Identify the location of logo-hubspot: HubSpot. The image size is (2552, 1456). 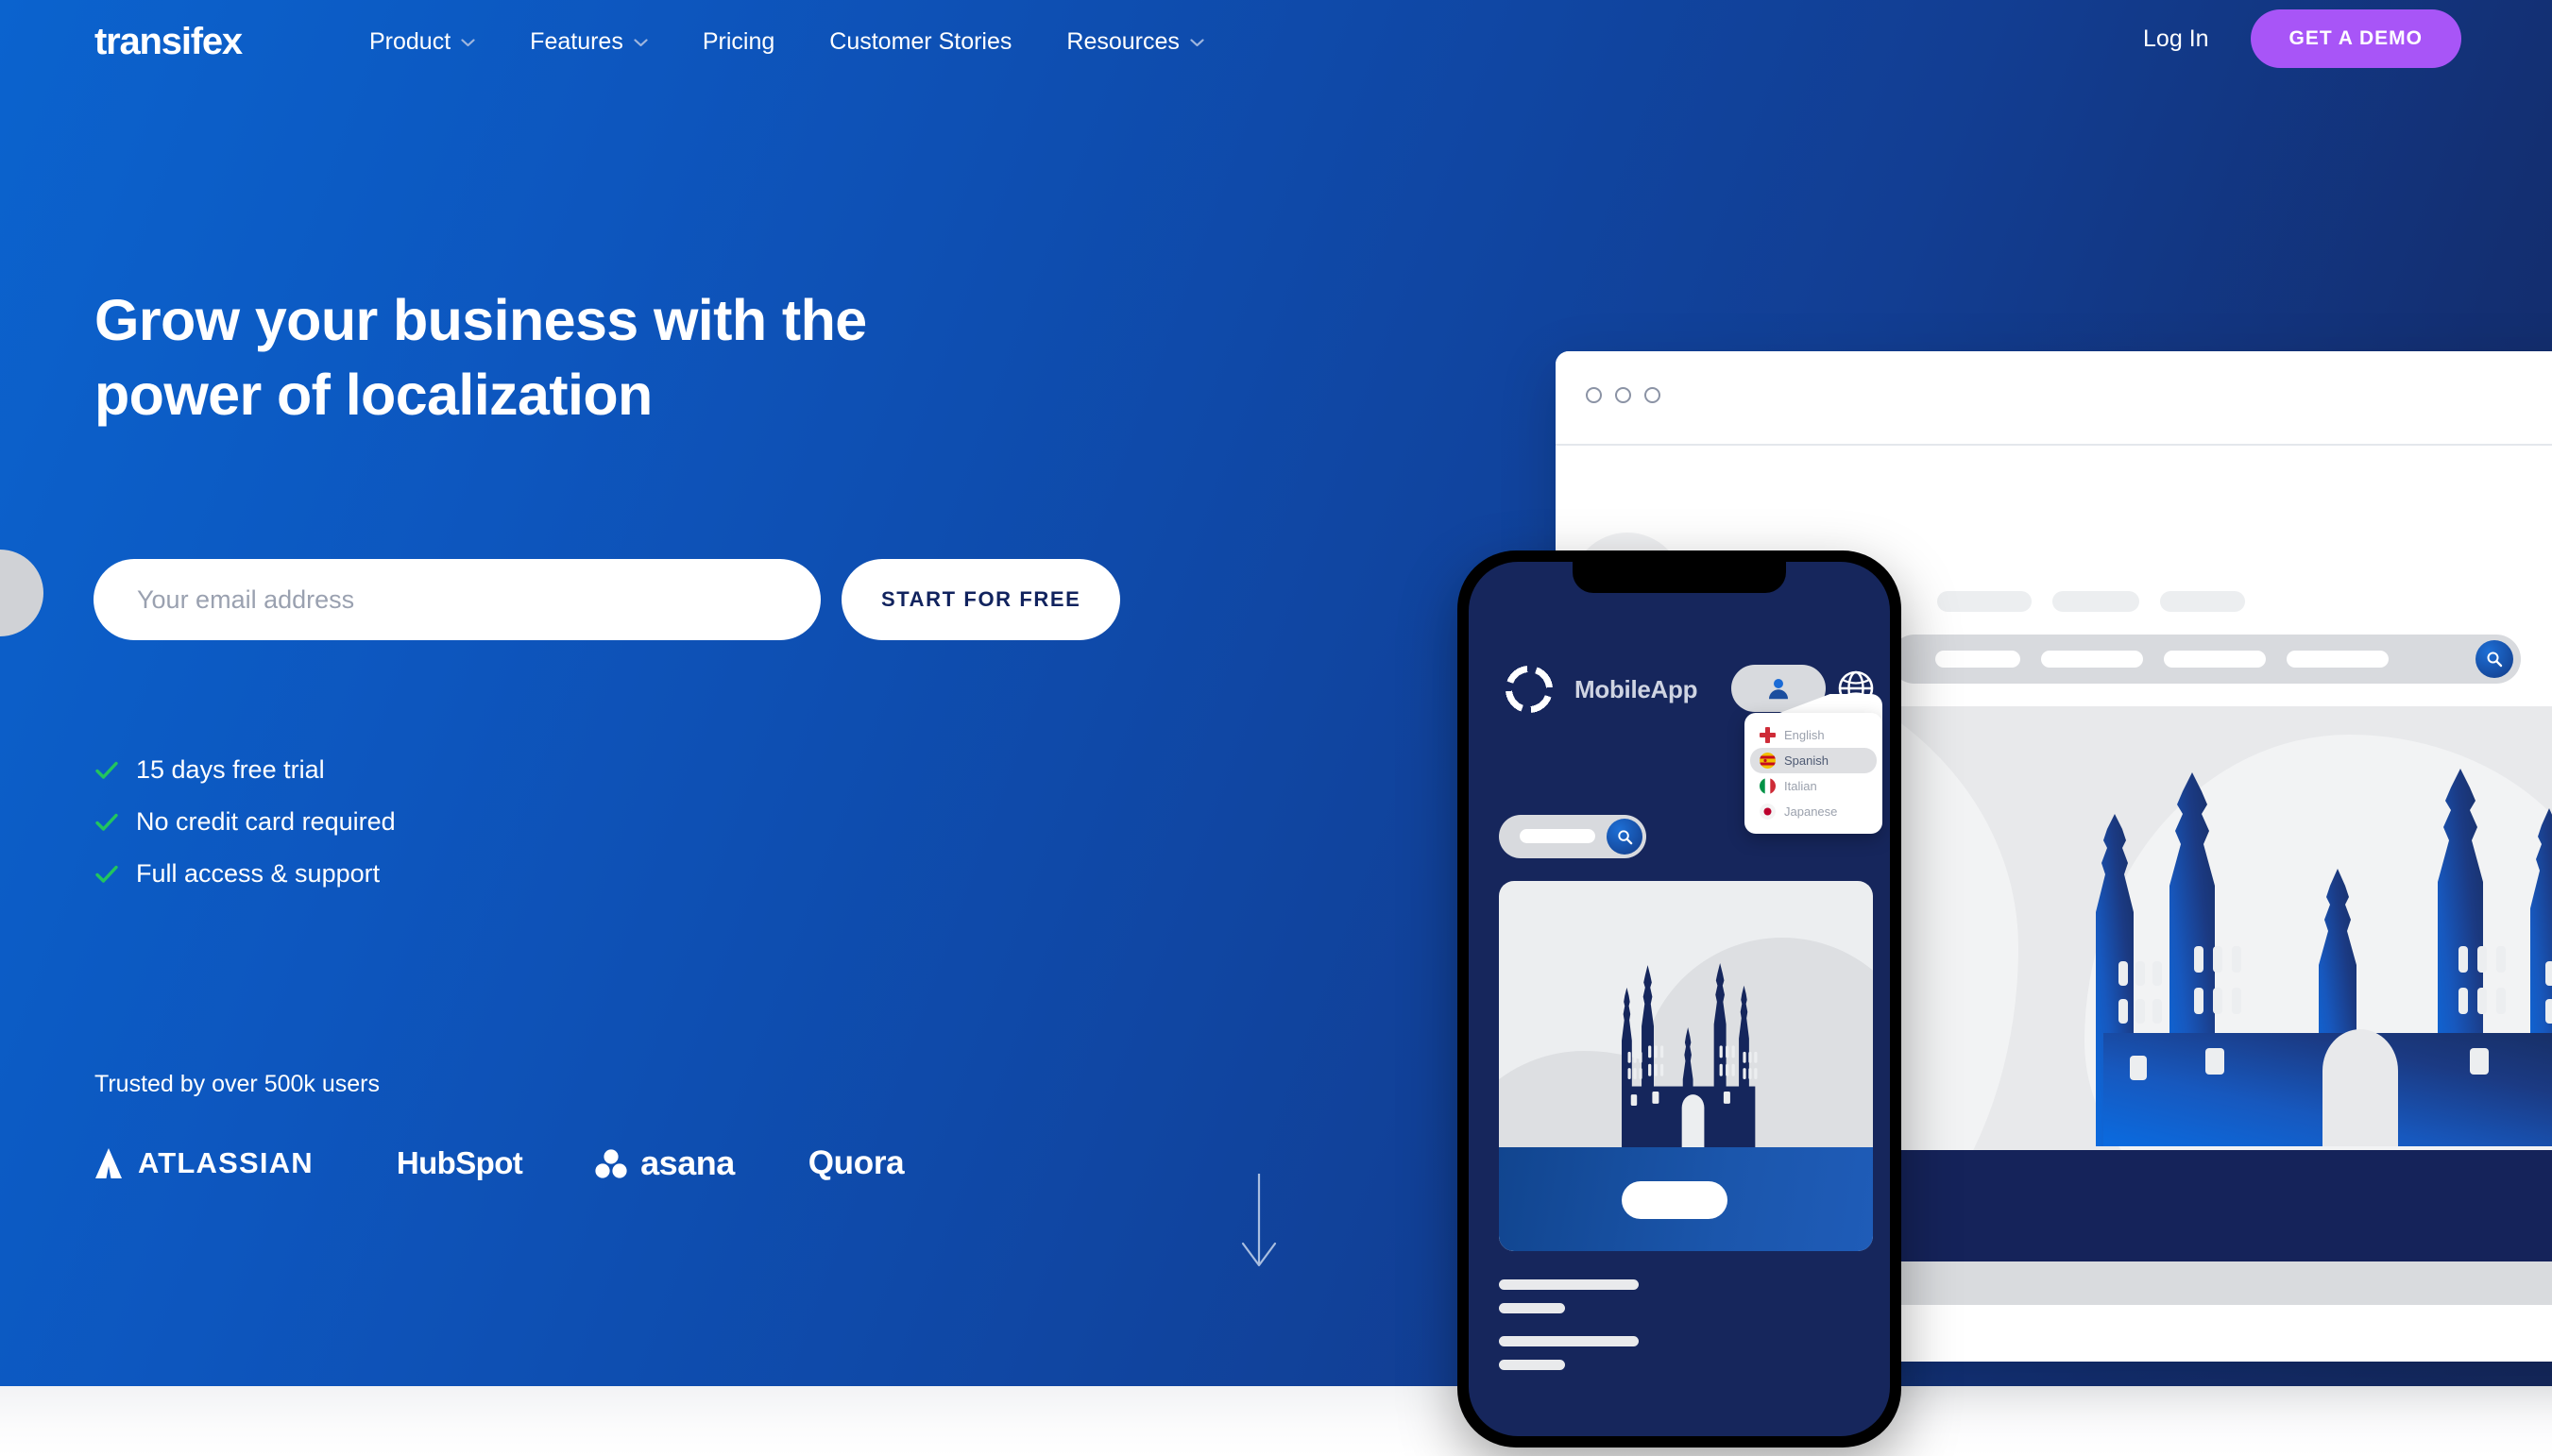
(459, 1163).